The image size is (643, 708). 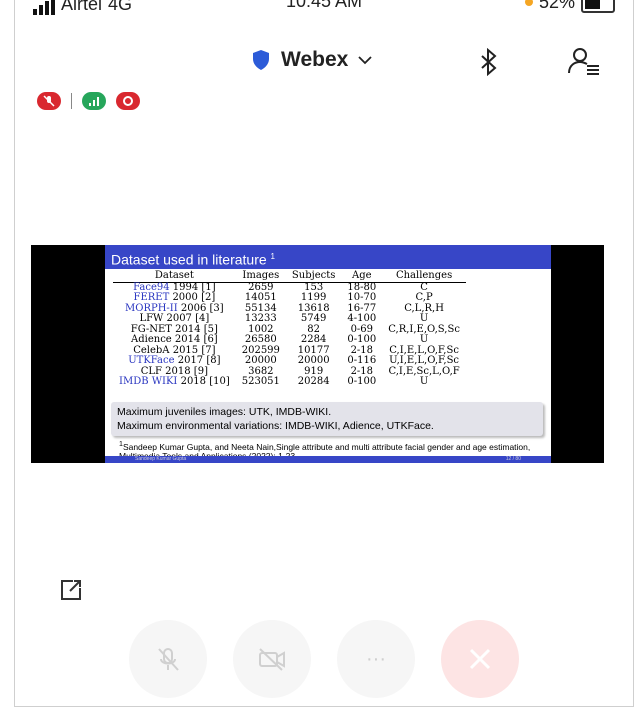 I want to click on dataset-year-ref: 2018 [10], so click(x=205, y=381).